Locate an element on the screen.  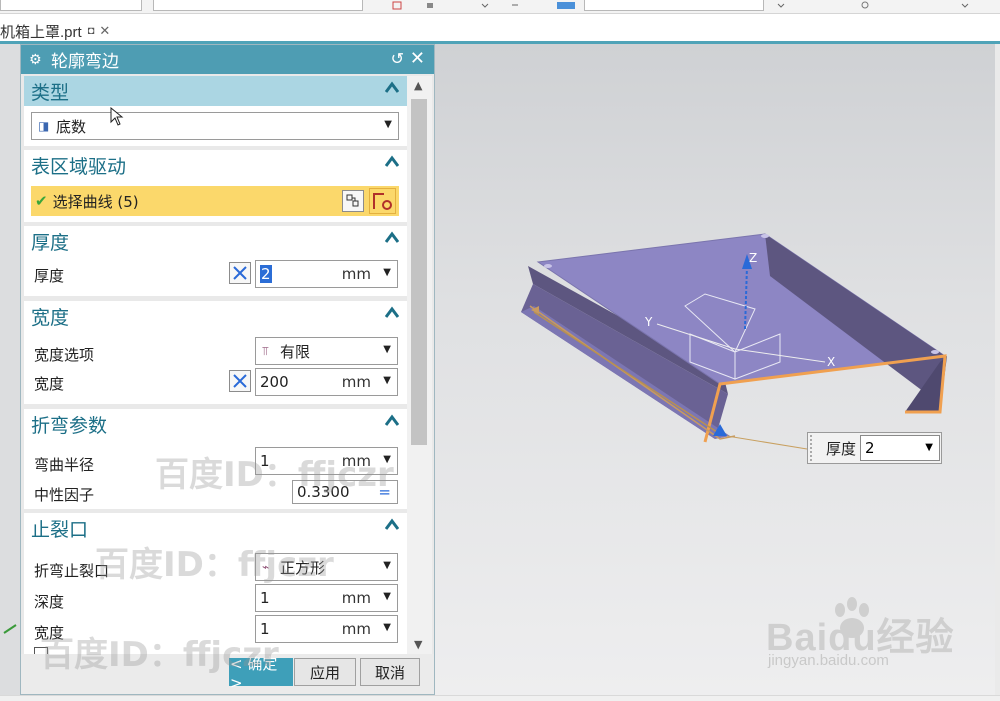
width-option-select: ⫪ 有限 ▼ is located at coordinates (326, 351).